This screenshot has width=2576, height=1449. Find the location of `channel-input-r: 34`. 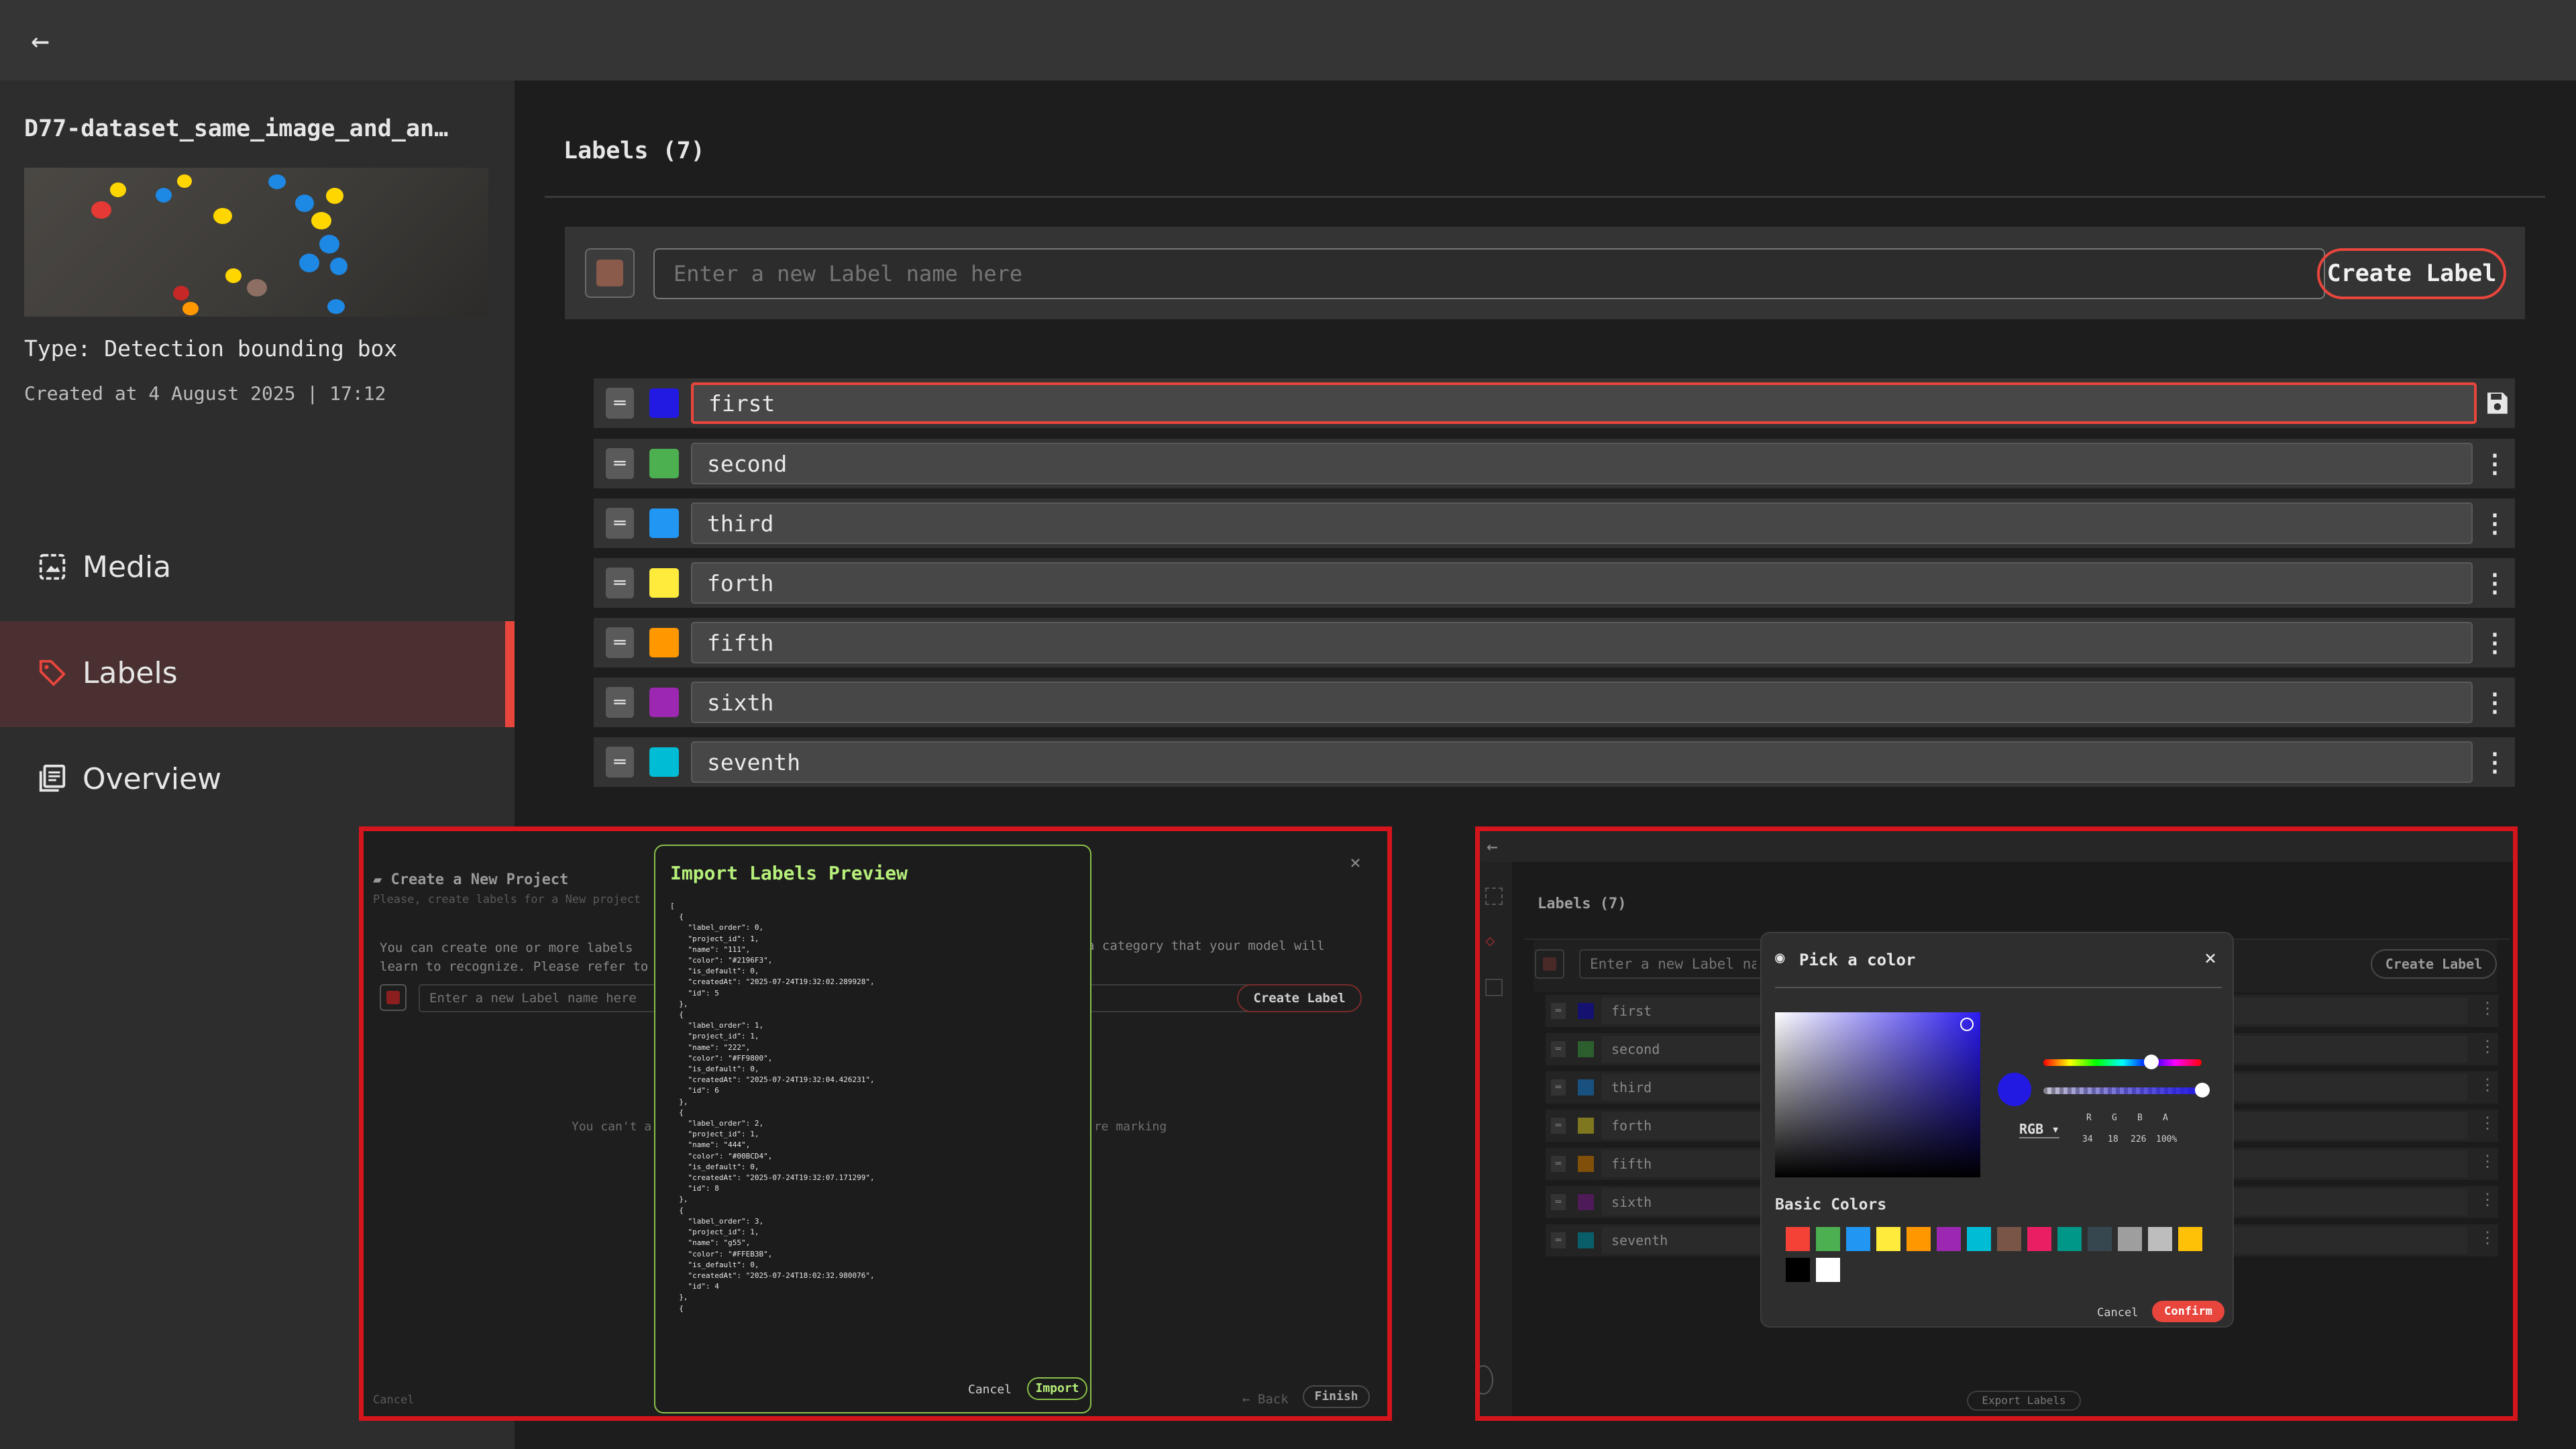

channel-input-r: 34 is located at coordinates (2087, 1139).